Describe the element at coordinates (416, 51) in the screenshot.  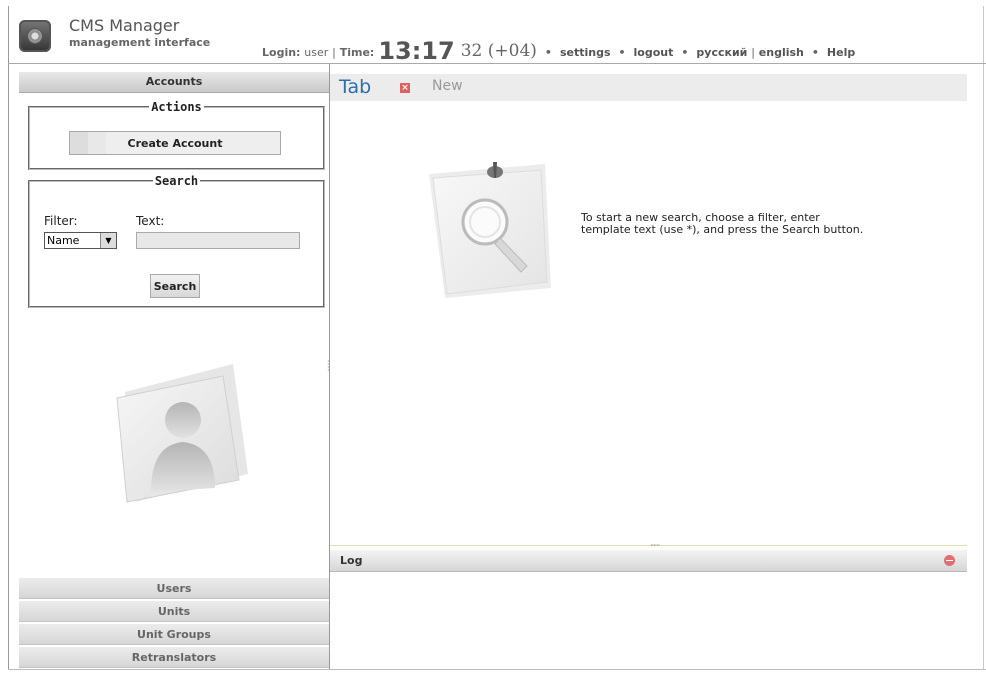
I see `clock-time: 13:17` at that location.